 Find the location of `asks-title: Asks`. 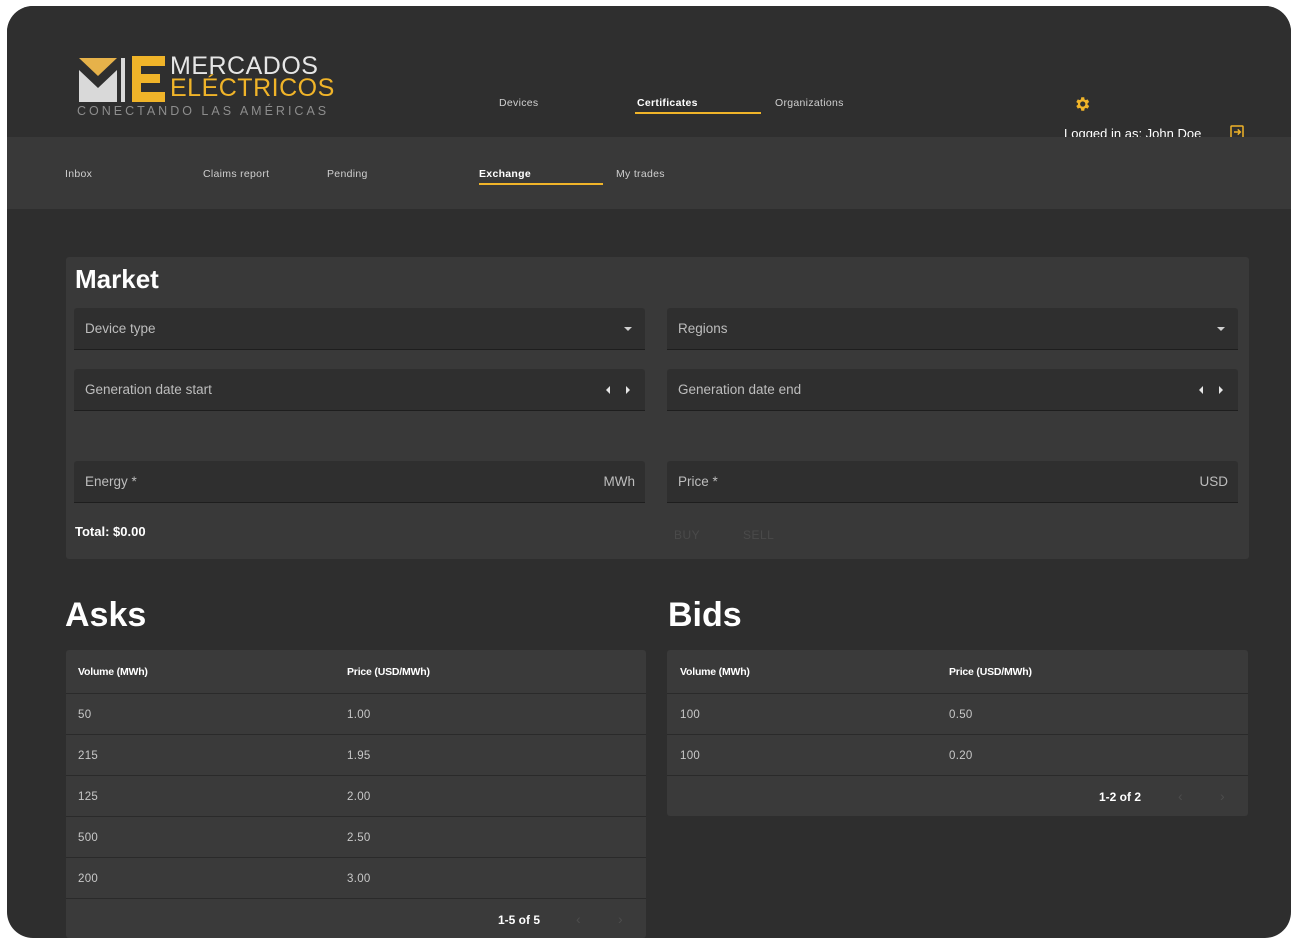

asks-title: Asks is located at coordinates (106, 615).